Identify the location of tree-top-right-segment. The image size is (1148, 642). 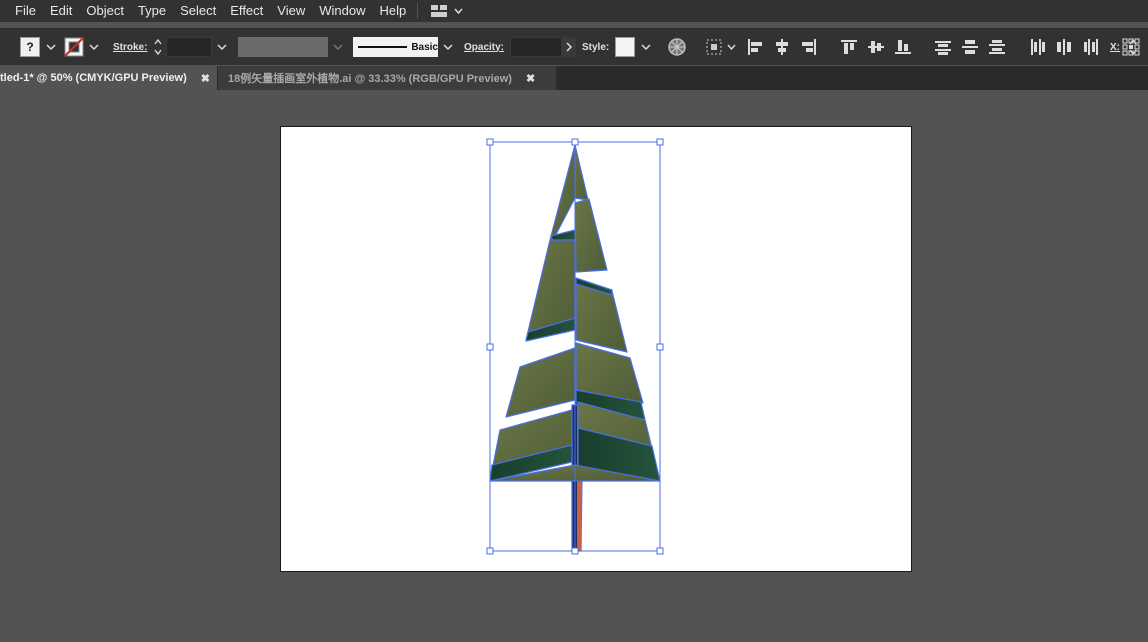
(581, 172).